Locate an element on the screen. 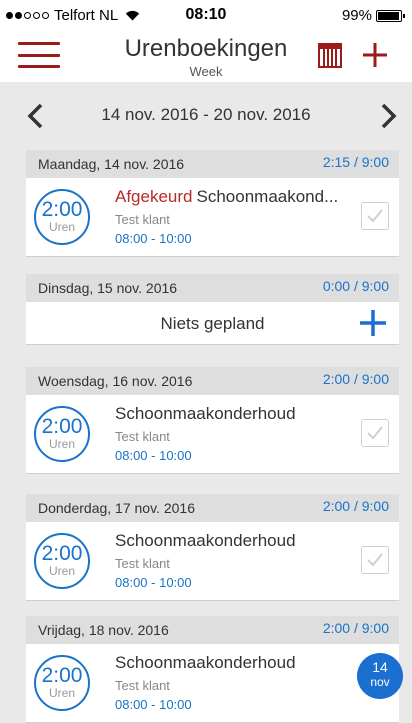 The image size is (412, 723). day-name: Dinsdag, 15 nov. 2016 is located at coordinates (108, 288).